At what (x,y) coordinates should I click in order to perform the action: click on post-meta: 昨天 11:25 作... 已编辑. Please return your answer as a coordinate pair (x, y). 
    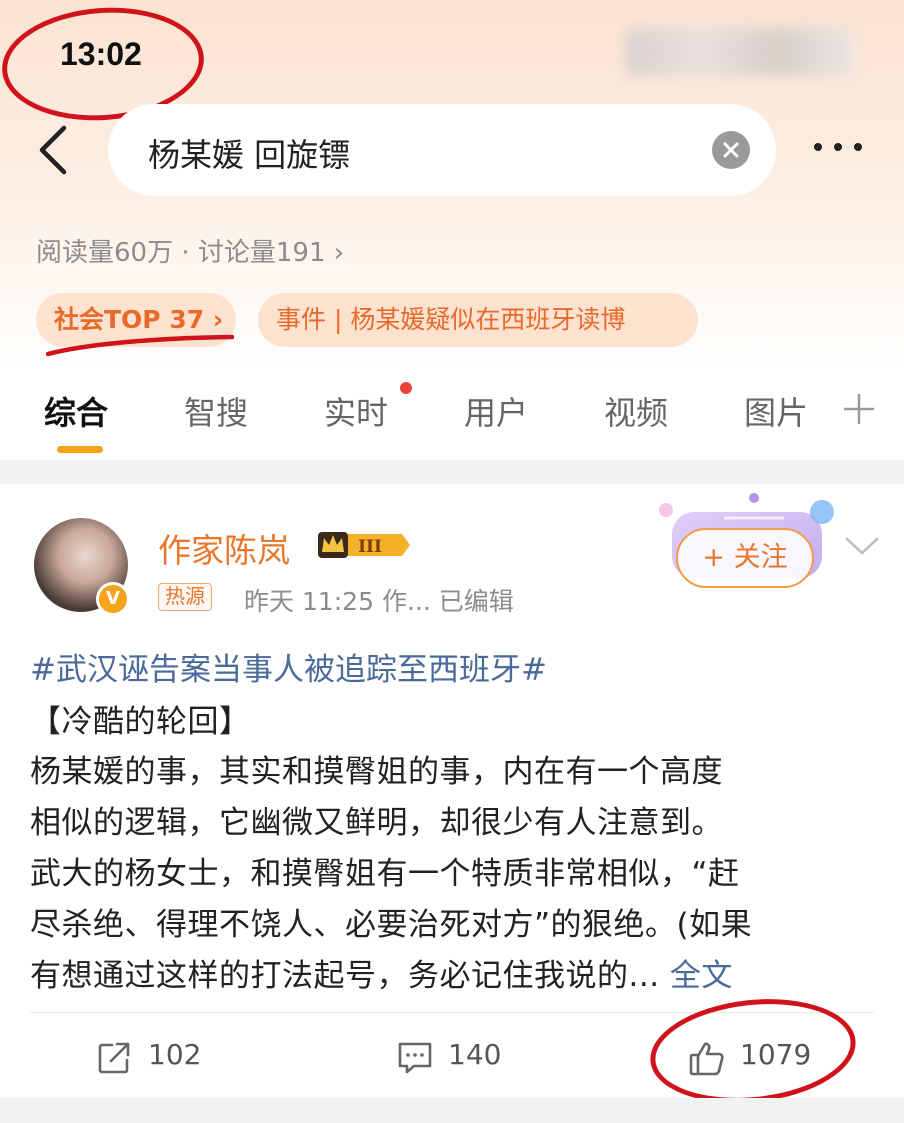
    Looking at the image, I should click on (379, 601).